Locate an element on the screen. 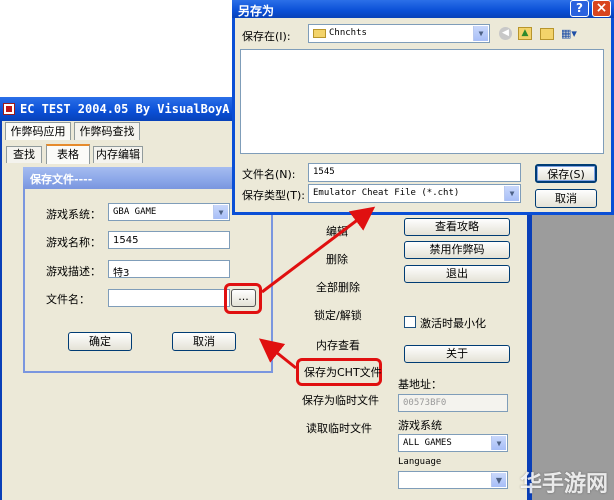 The height and width of the screenshot is (500, 614). watermark: 华手游网 is located at coordinates (564, 484).